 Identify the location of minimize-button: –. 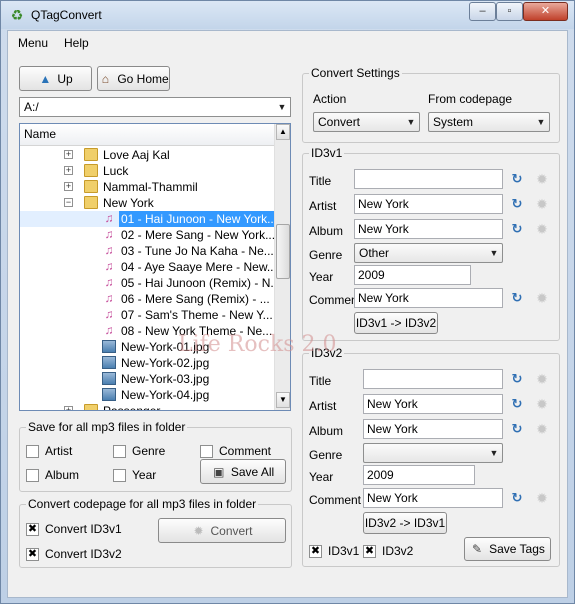
(482, 11).